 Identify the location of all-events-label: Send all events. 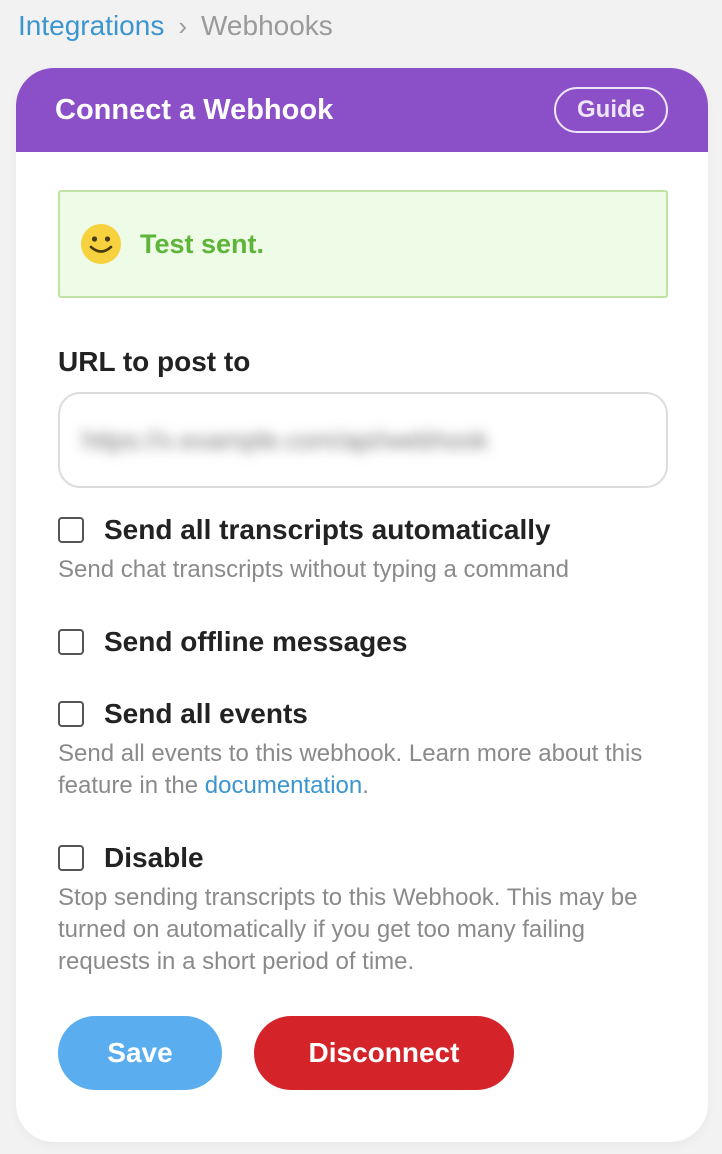
(206, 714).